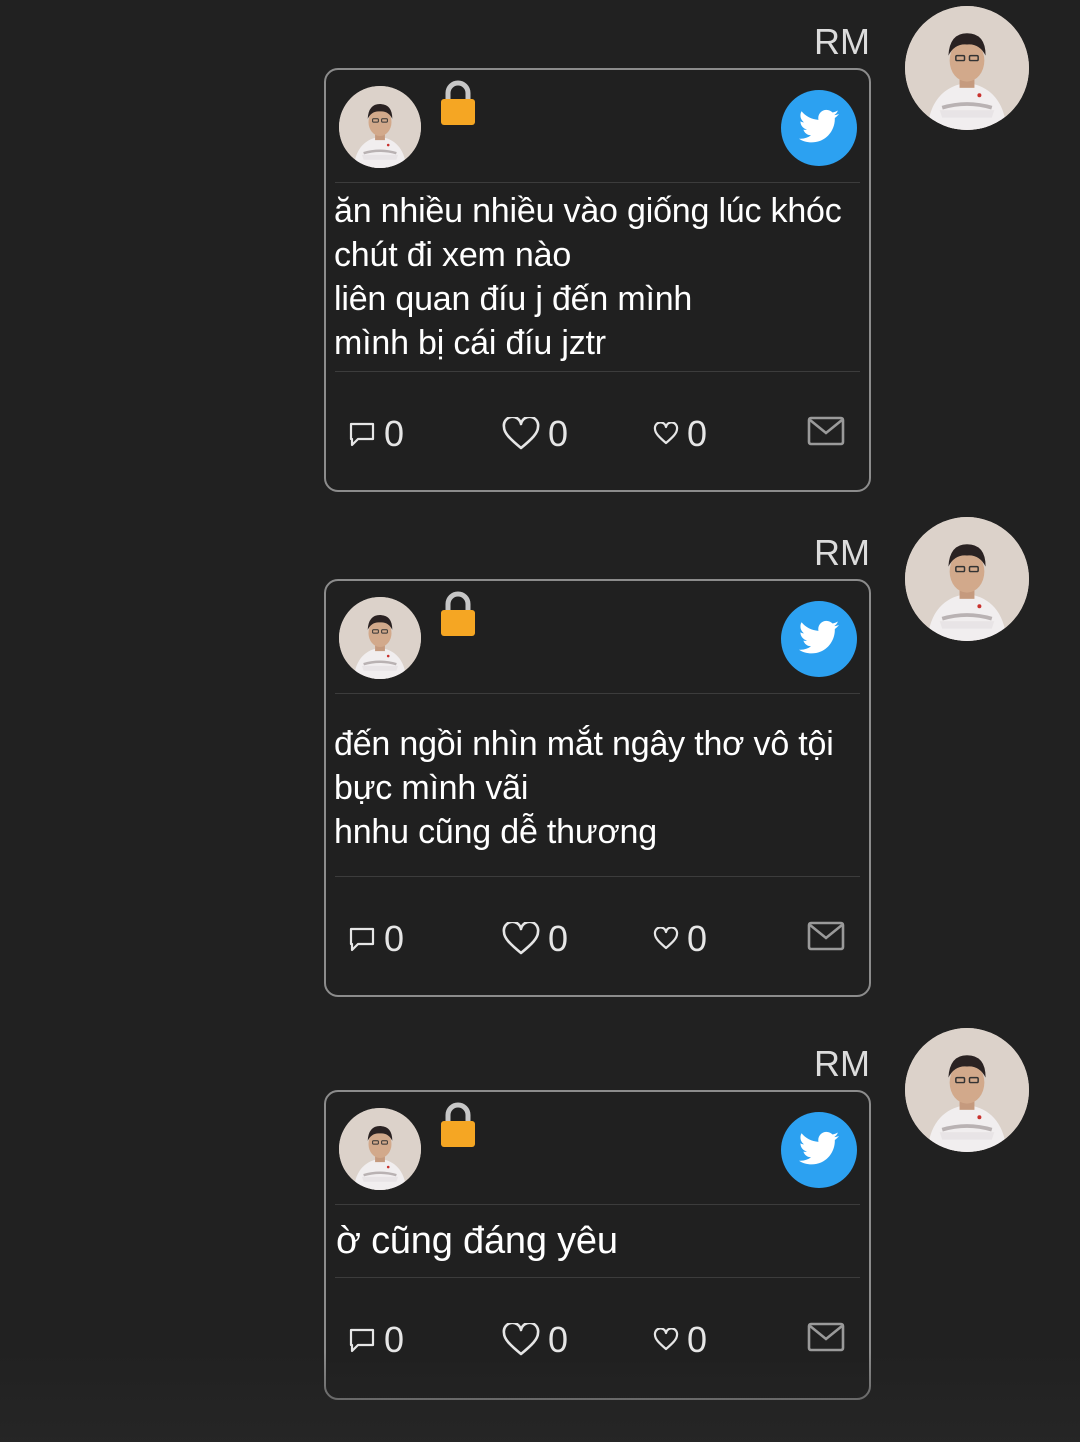 Image resolution: width=1080 pixels, height=1442 pixels. Describe the element at coordinates (477, 1241) in the screenshot. I see `tweet-text: ờ cũng đáng yêu` at that location.